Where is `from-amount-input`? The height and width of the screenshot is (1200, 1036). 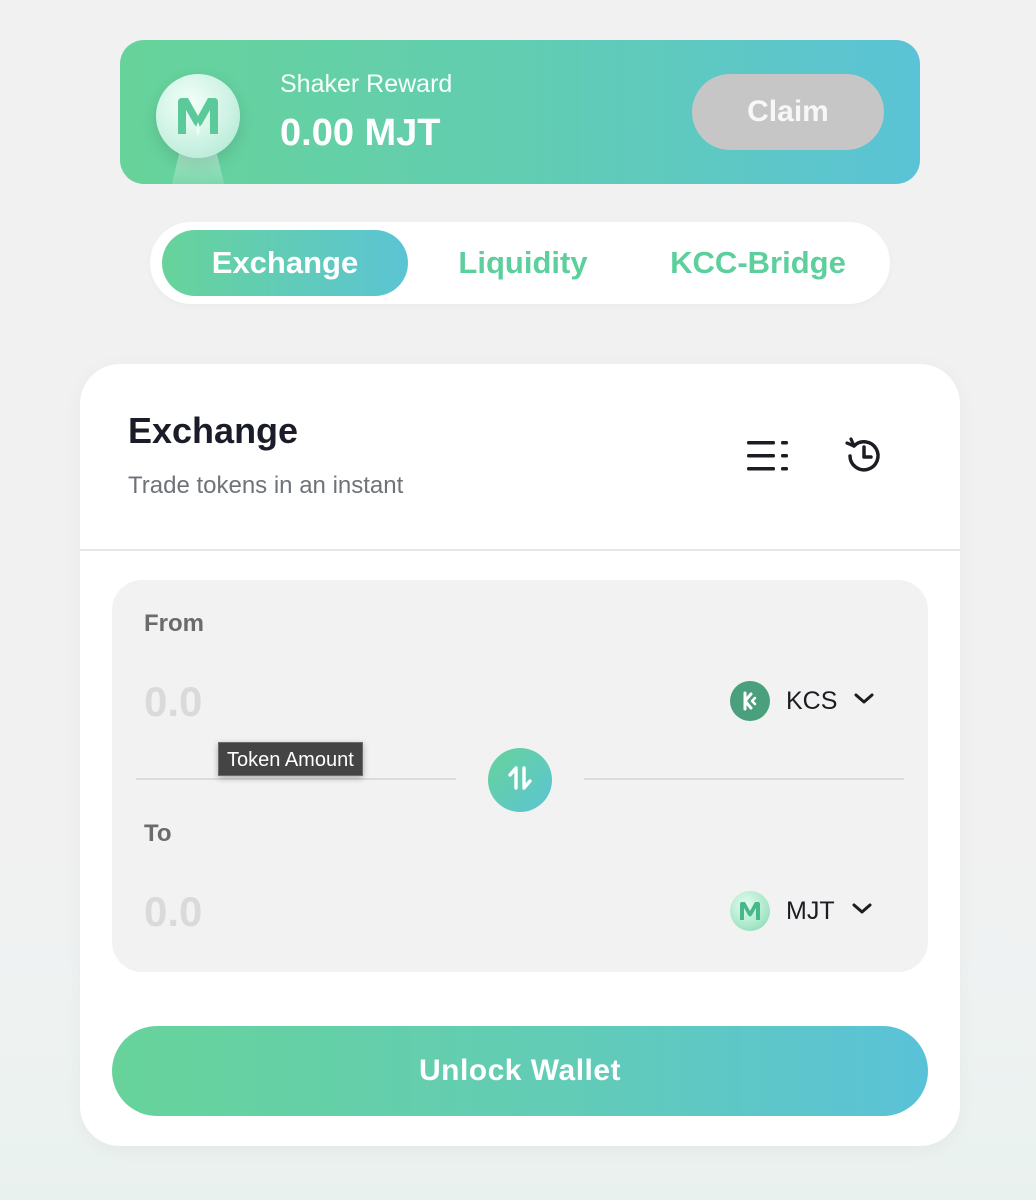
from-amount-input is located at coordinates (294, 702).